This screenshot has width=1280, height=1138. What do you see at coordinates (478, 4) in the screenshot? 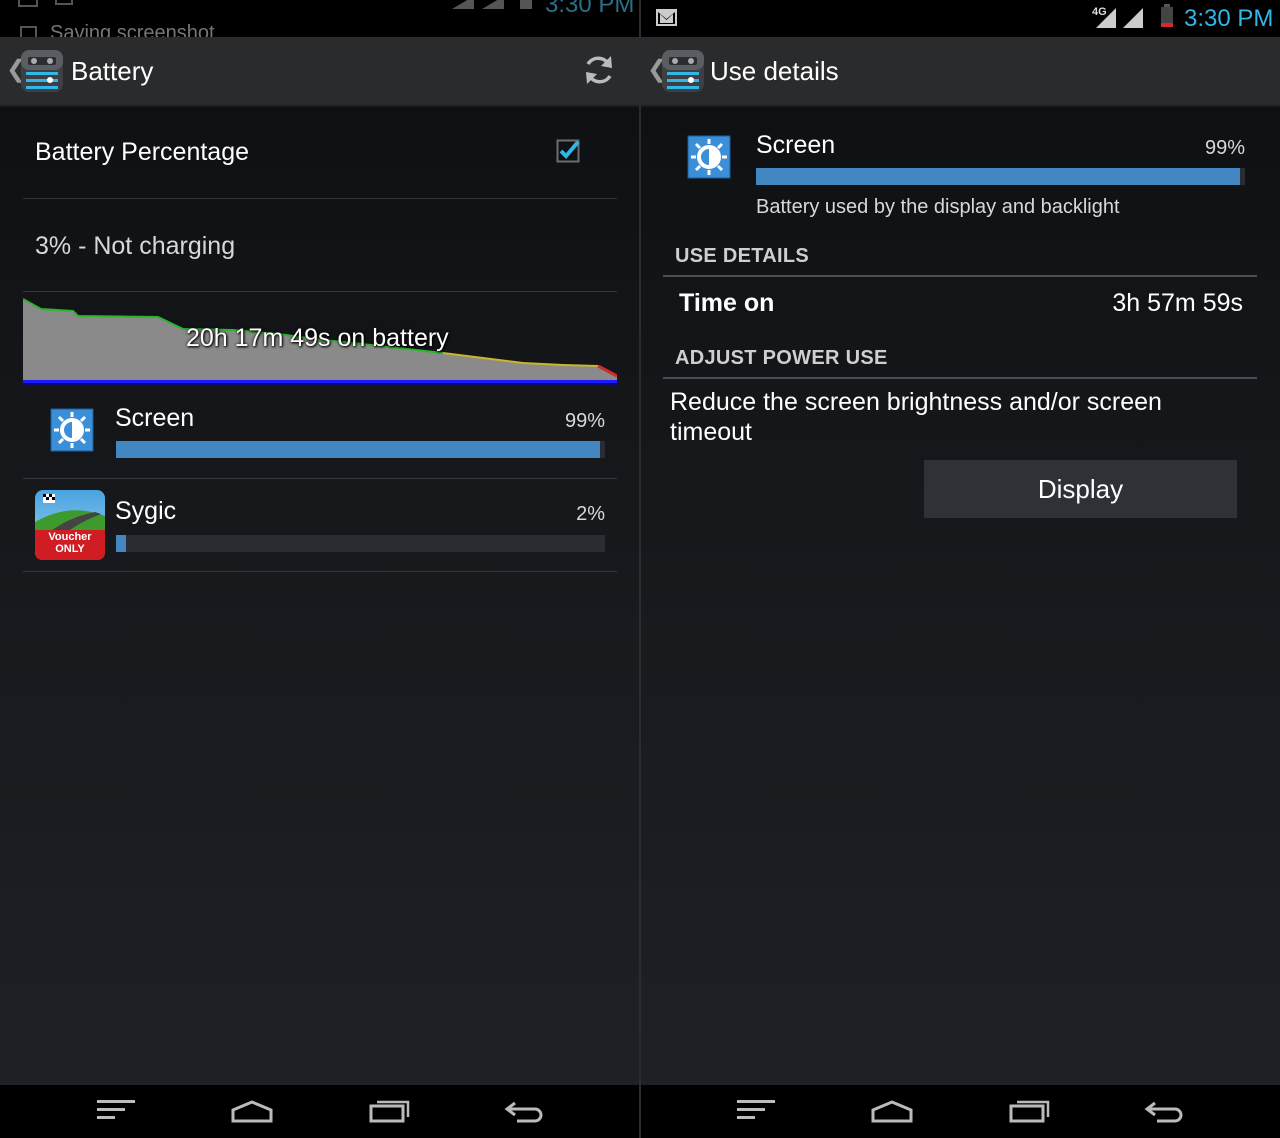
I see `signal-icon` at bounding box center [478, 4].